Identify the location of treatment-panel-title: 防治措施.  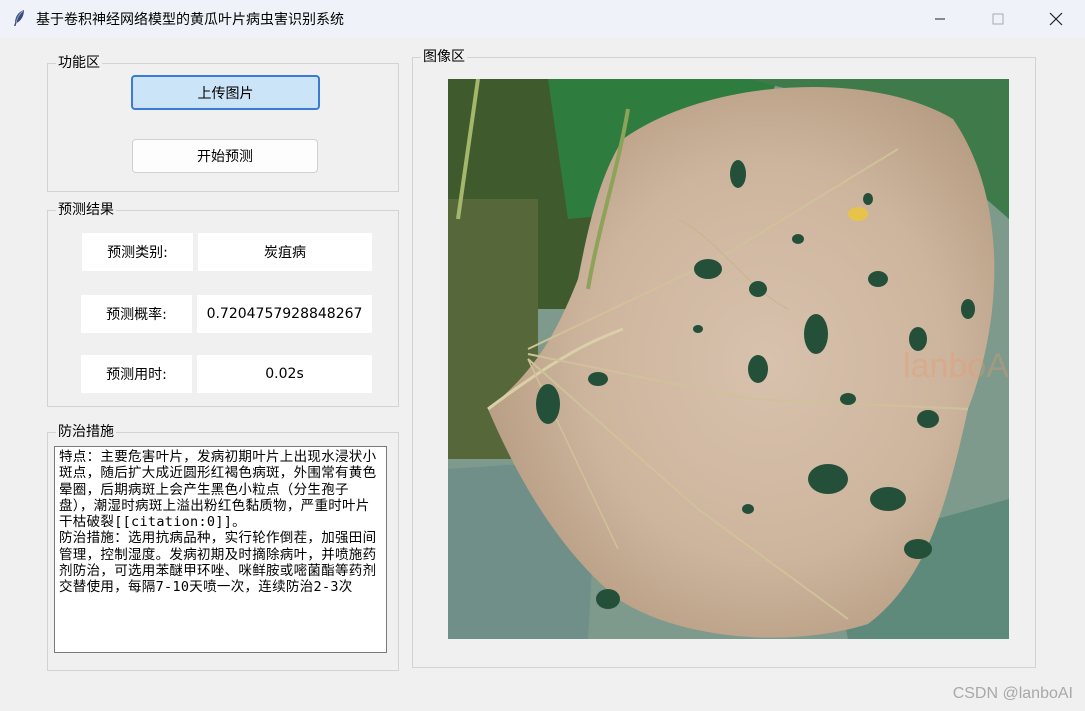
(86, 432).